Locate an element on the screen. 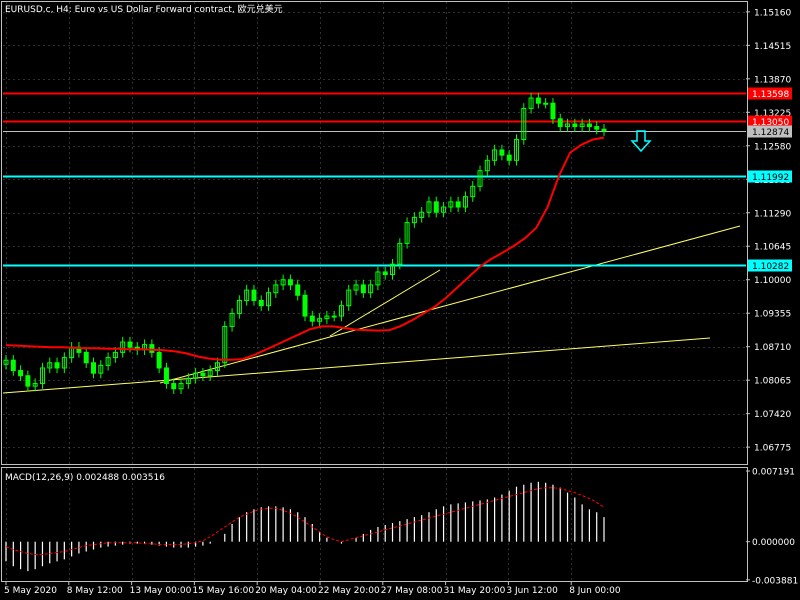 This screenshot has width=800, height=600. price-tick-label: 1.12580 is located at coordinates (772, 147).